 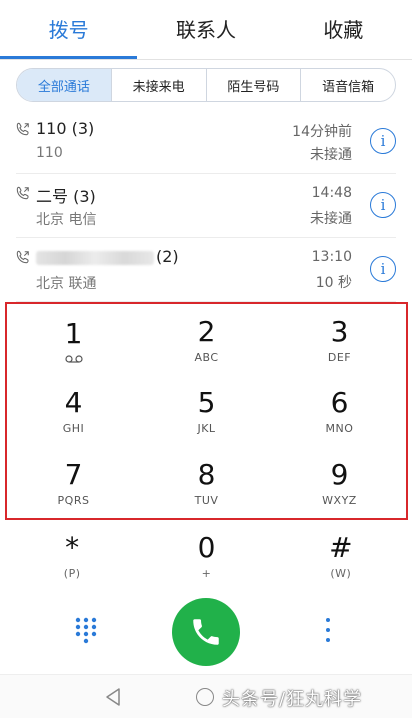 I want to click on voicemail-icon, so click(x=73, y=359).